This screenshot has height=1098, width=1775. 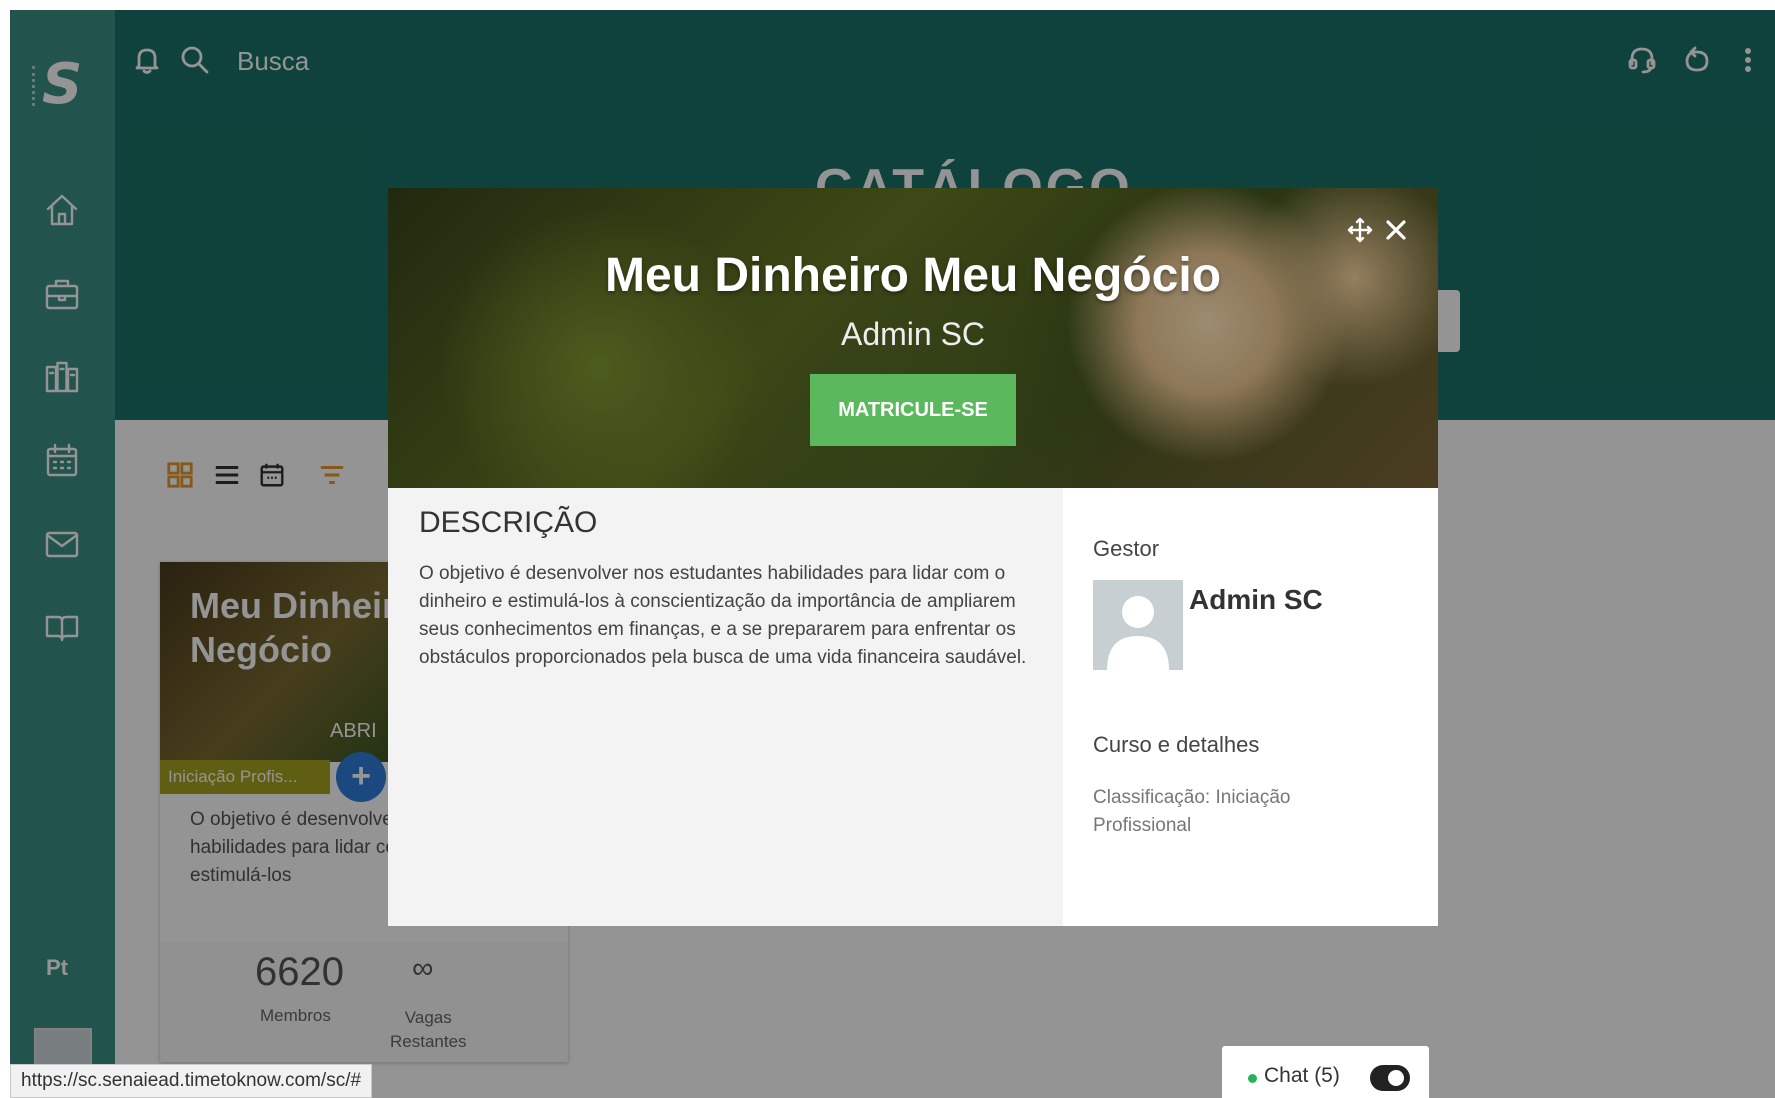 What do you see at coordinates (1302, 1076) in the screenshot?
I see `chat-label: Chat (5)` at bounding box center [1302, 1076].